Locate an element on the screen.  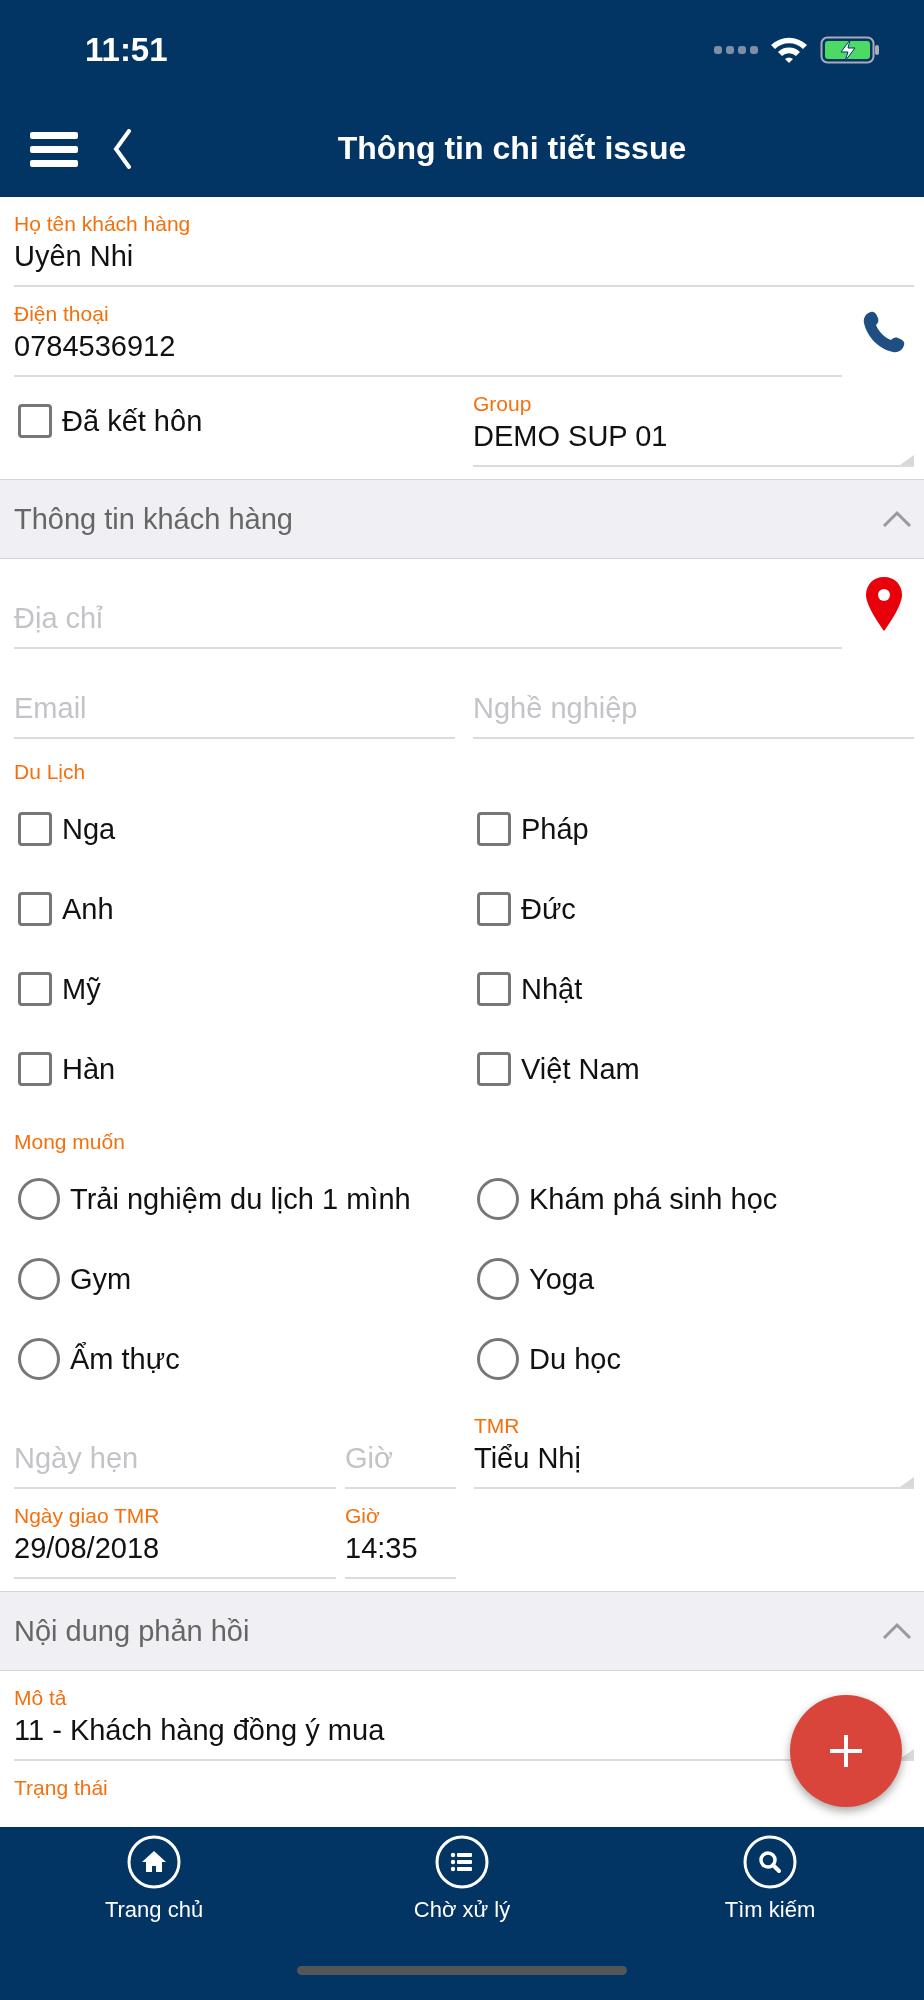
field-label: Điện thoại is located at coordinates (62, 314).